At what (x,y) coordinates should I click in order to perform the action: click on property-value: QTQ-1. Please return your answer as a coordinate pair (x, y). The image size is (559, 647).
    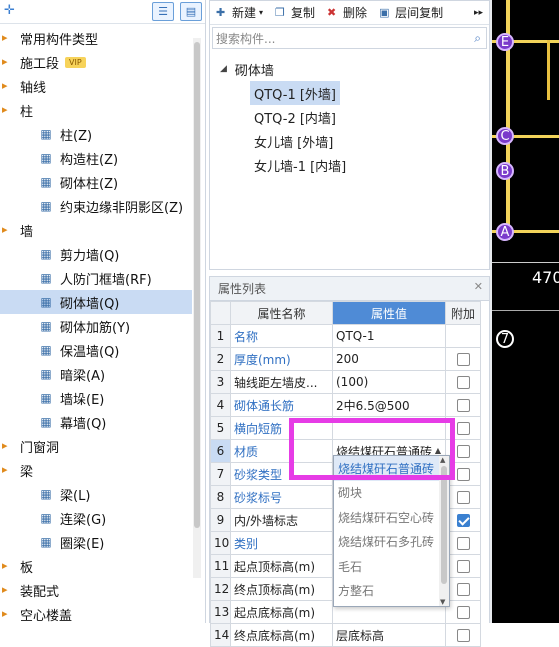
    Looking at the image, I should click on (389, 336).